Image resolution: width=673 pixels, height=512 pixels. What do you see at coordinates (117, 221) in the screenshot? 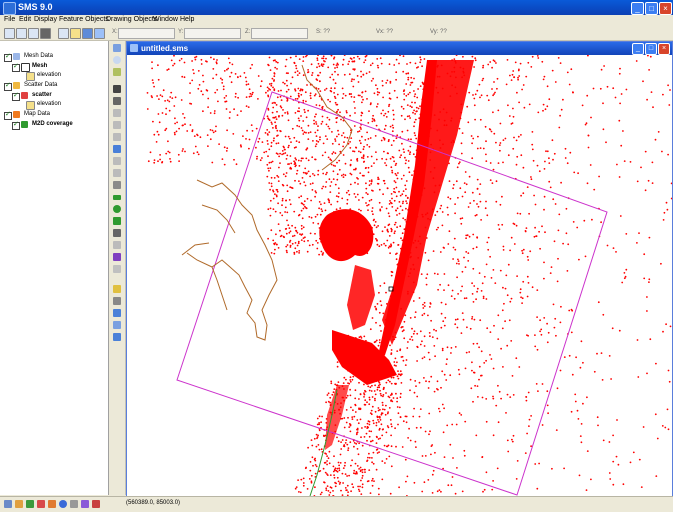
I see `text-tool-icon` at bounding box center [117, 221].